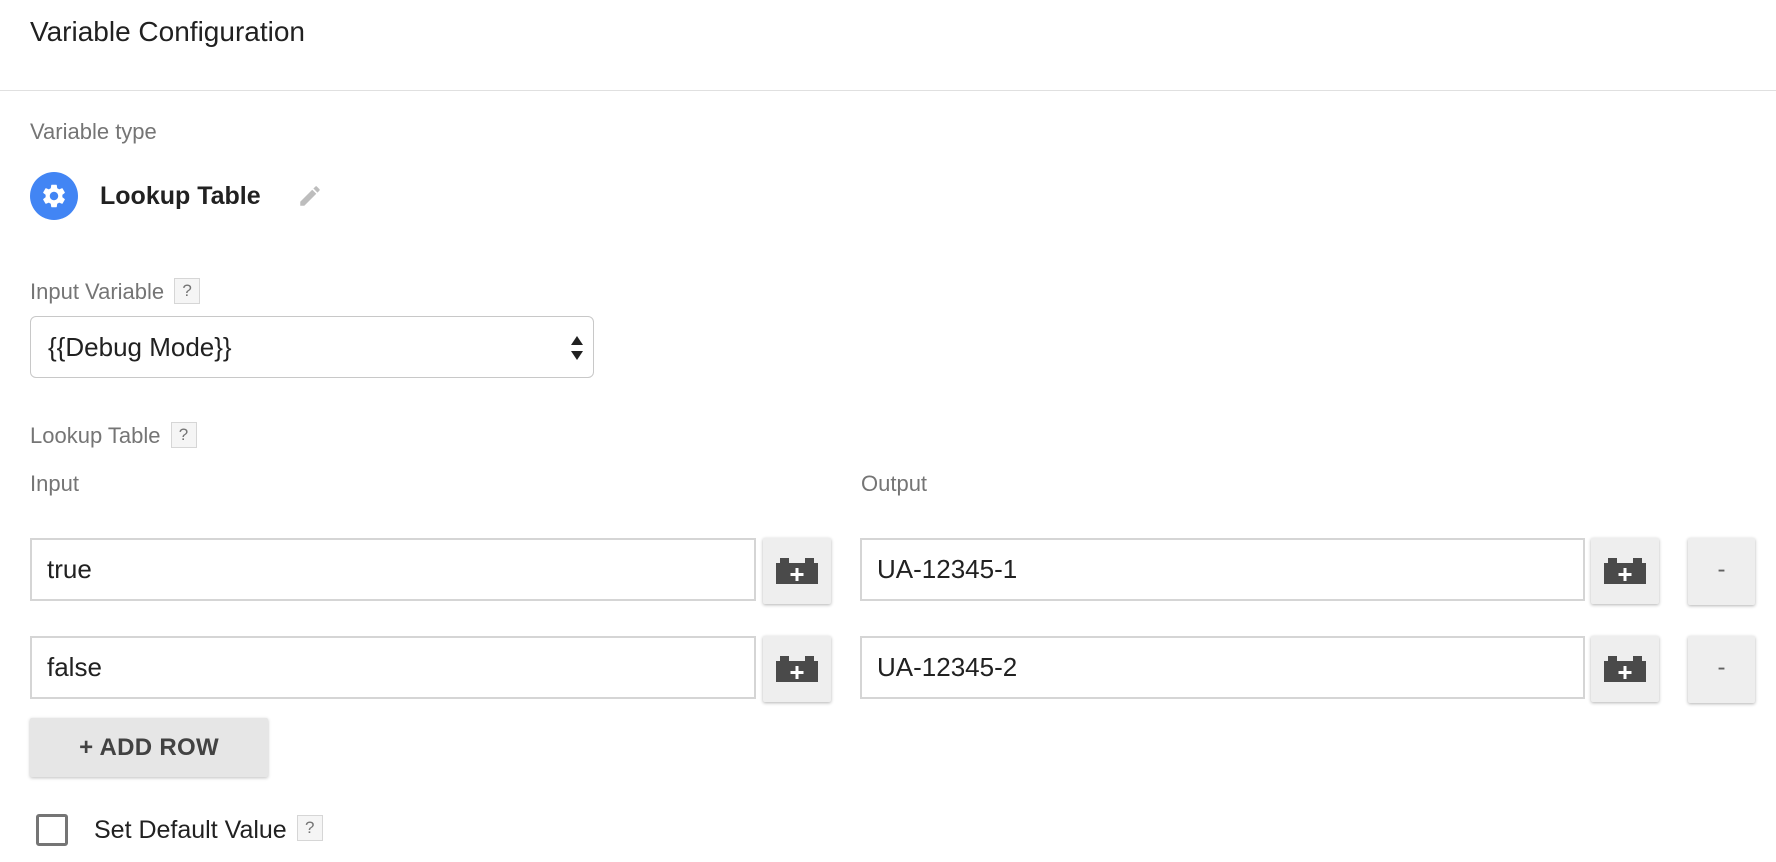  What do you see at coordinates (393, 667) in the screenshot?
I see `lookup-input-field: false` at bounding box center [393, 667].